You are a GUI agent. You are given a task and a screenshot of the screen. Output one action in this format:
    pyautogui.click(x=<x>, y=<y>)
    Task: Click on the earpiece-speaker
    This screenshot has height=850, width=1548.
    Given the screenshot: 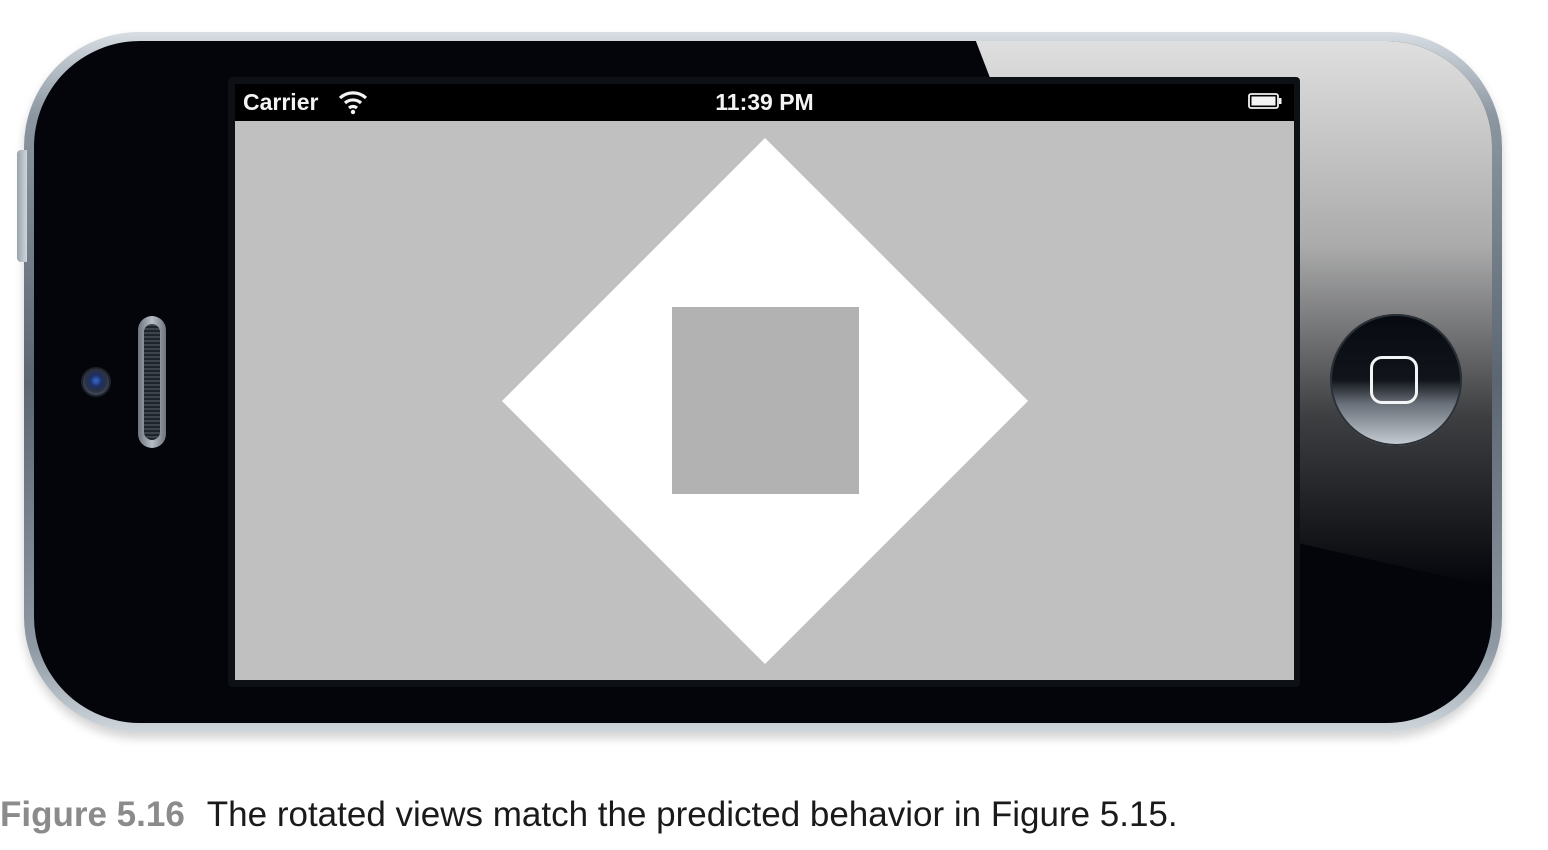 What is the action you would take?
    pyautogui.click(x=152, y=382)
    